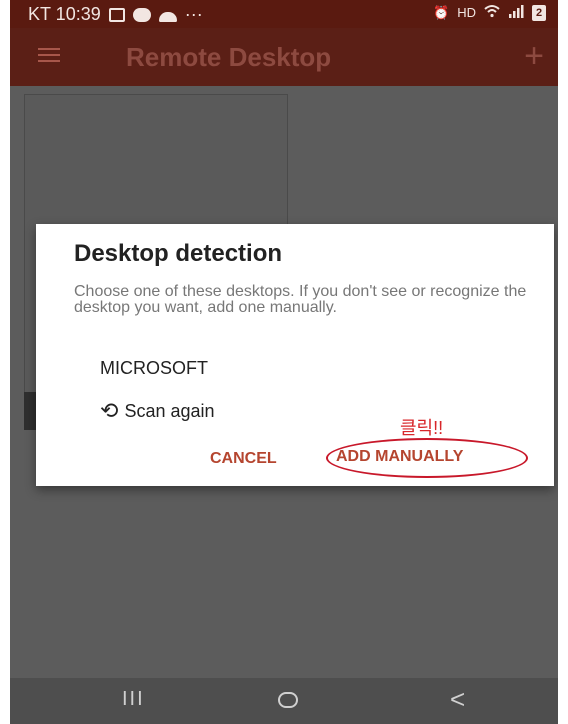  What do you see at coordinates (116, 14) in the screenshot?
I see `gallery-icon` at bounding box center [116, 14].